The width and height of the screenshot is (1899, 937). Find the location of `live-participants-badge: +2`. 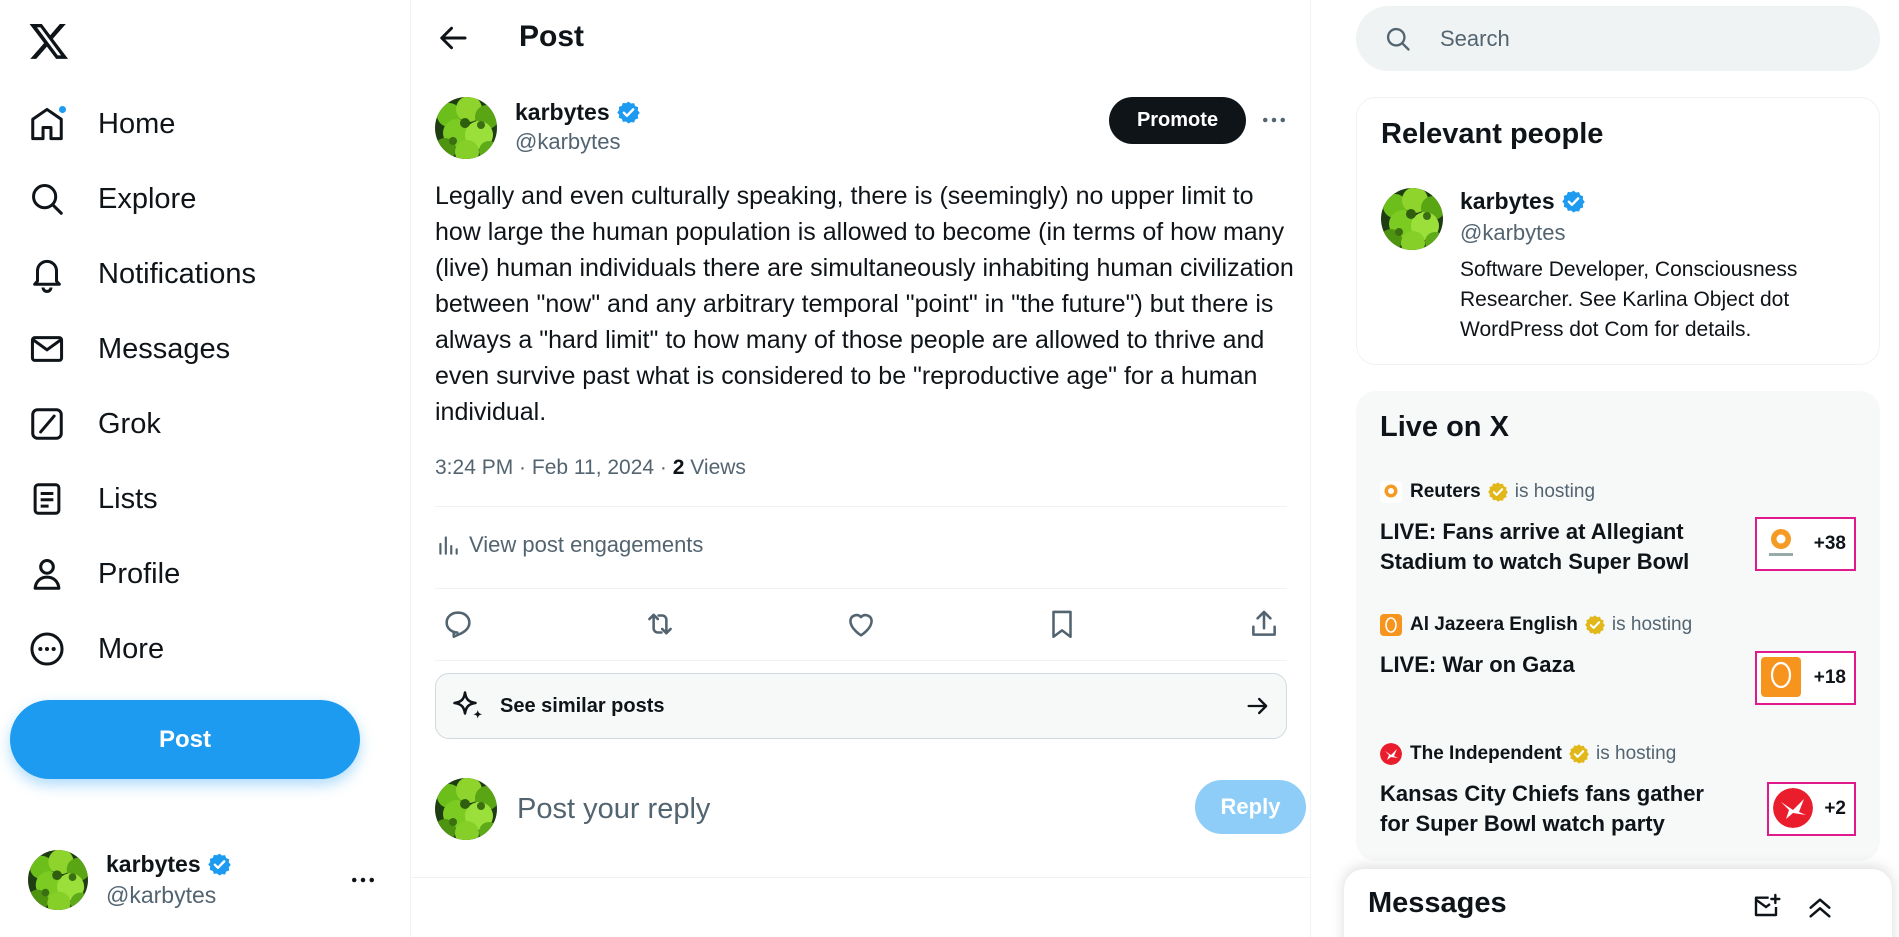

live-participants-badge: +2 is located at coordinates (1811, 809).